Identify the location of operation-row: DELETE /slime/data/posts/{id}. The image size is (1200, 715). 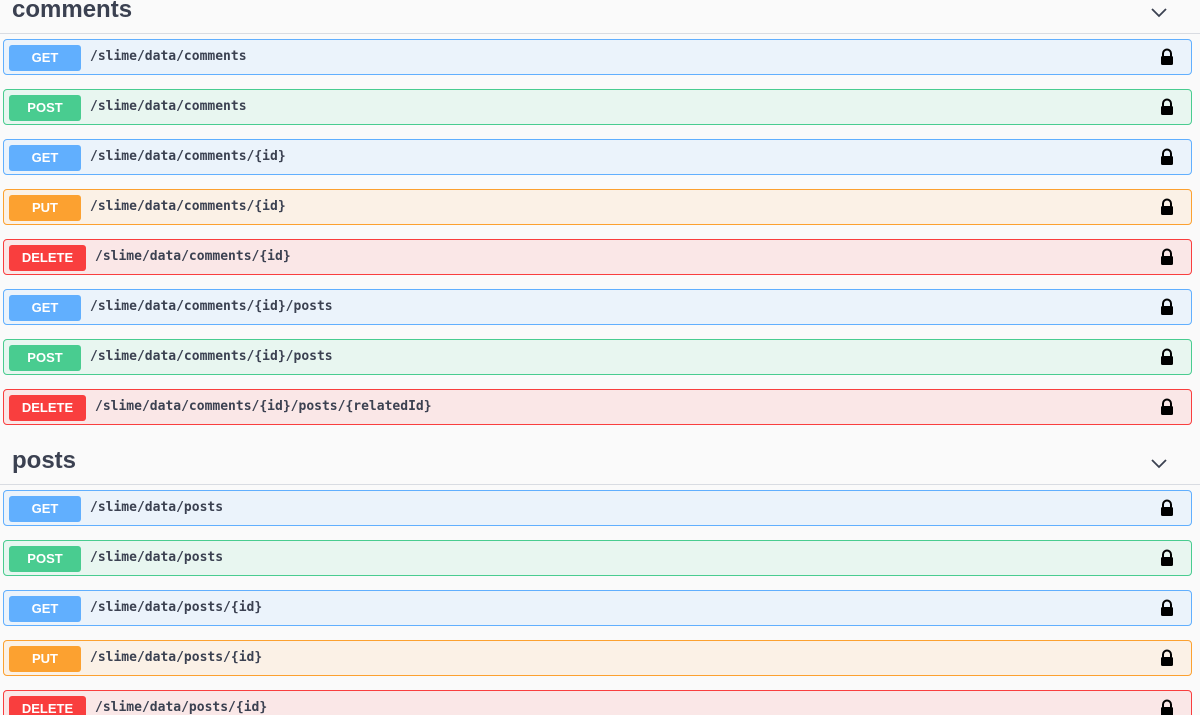
(597, 702).